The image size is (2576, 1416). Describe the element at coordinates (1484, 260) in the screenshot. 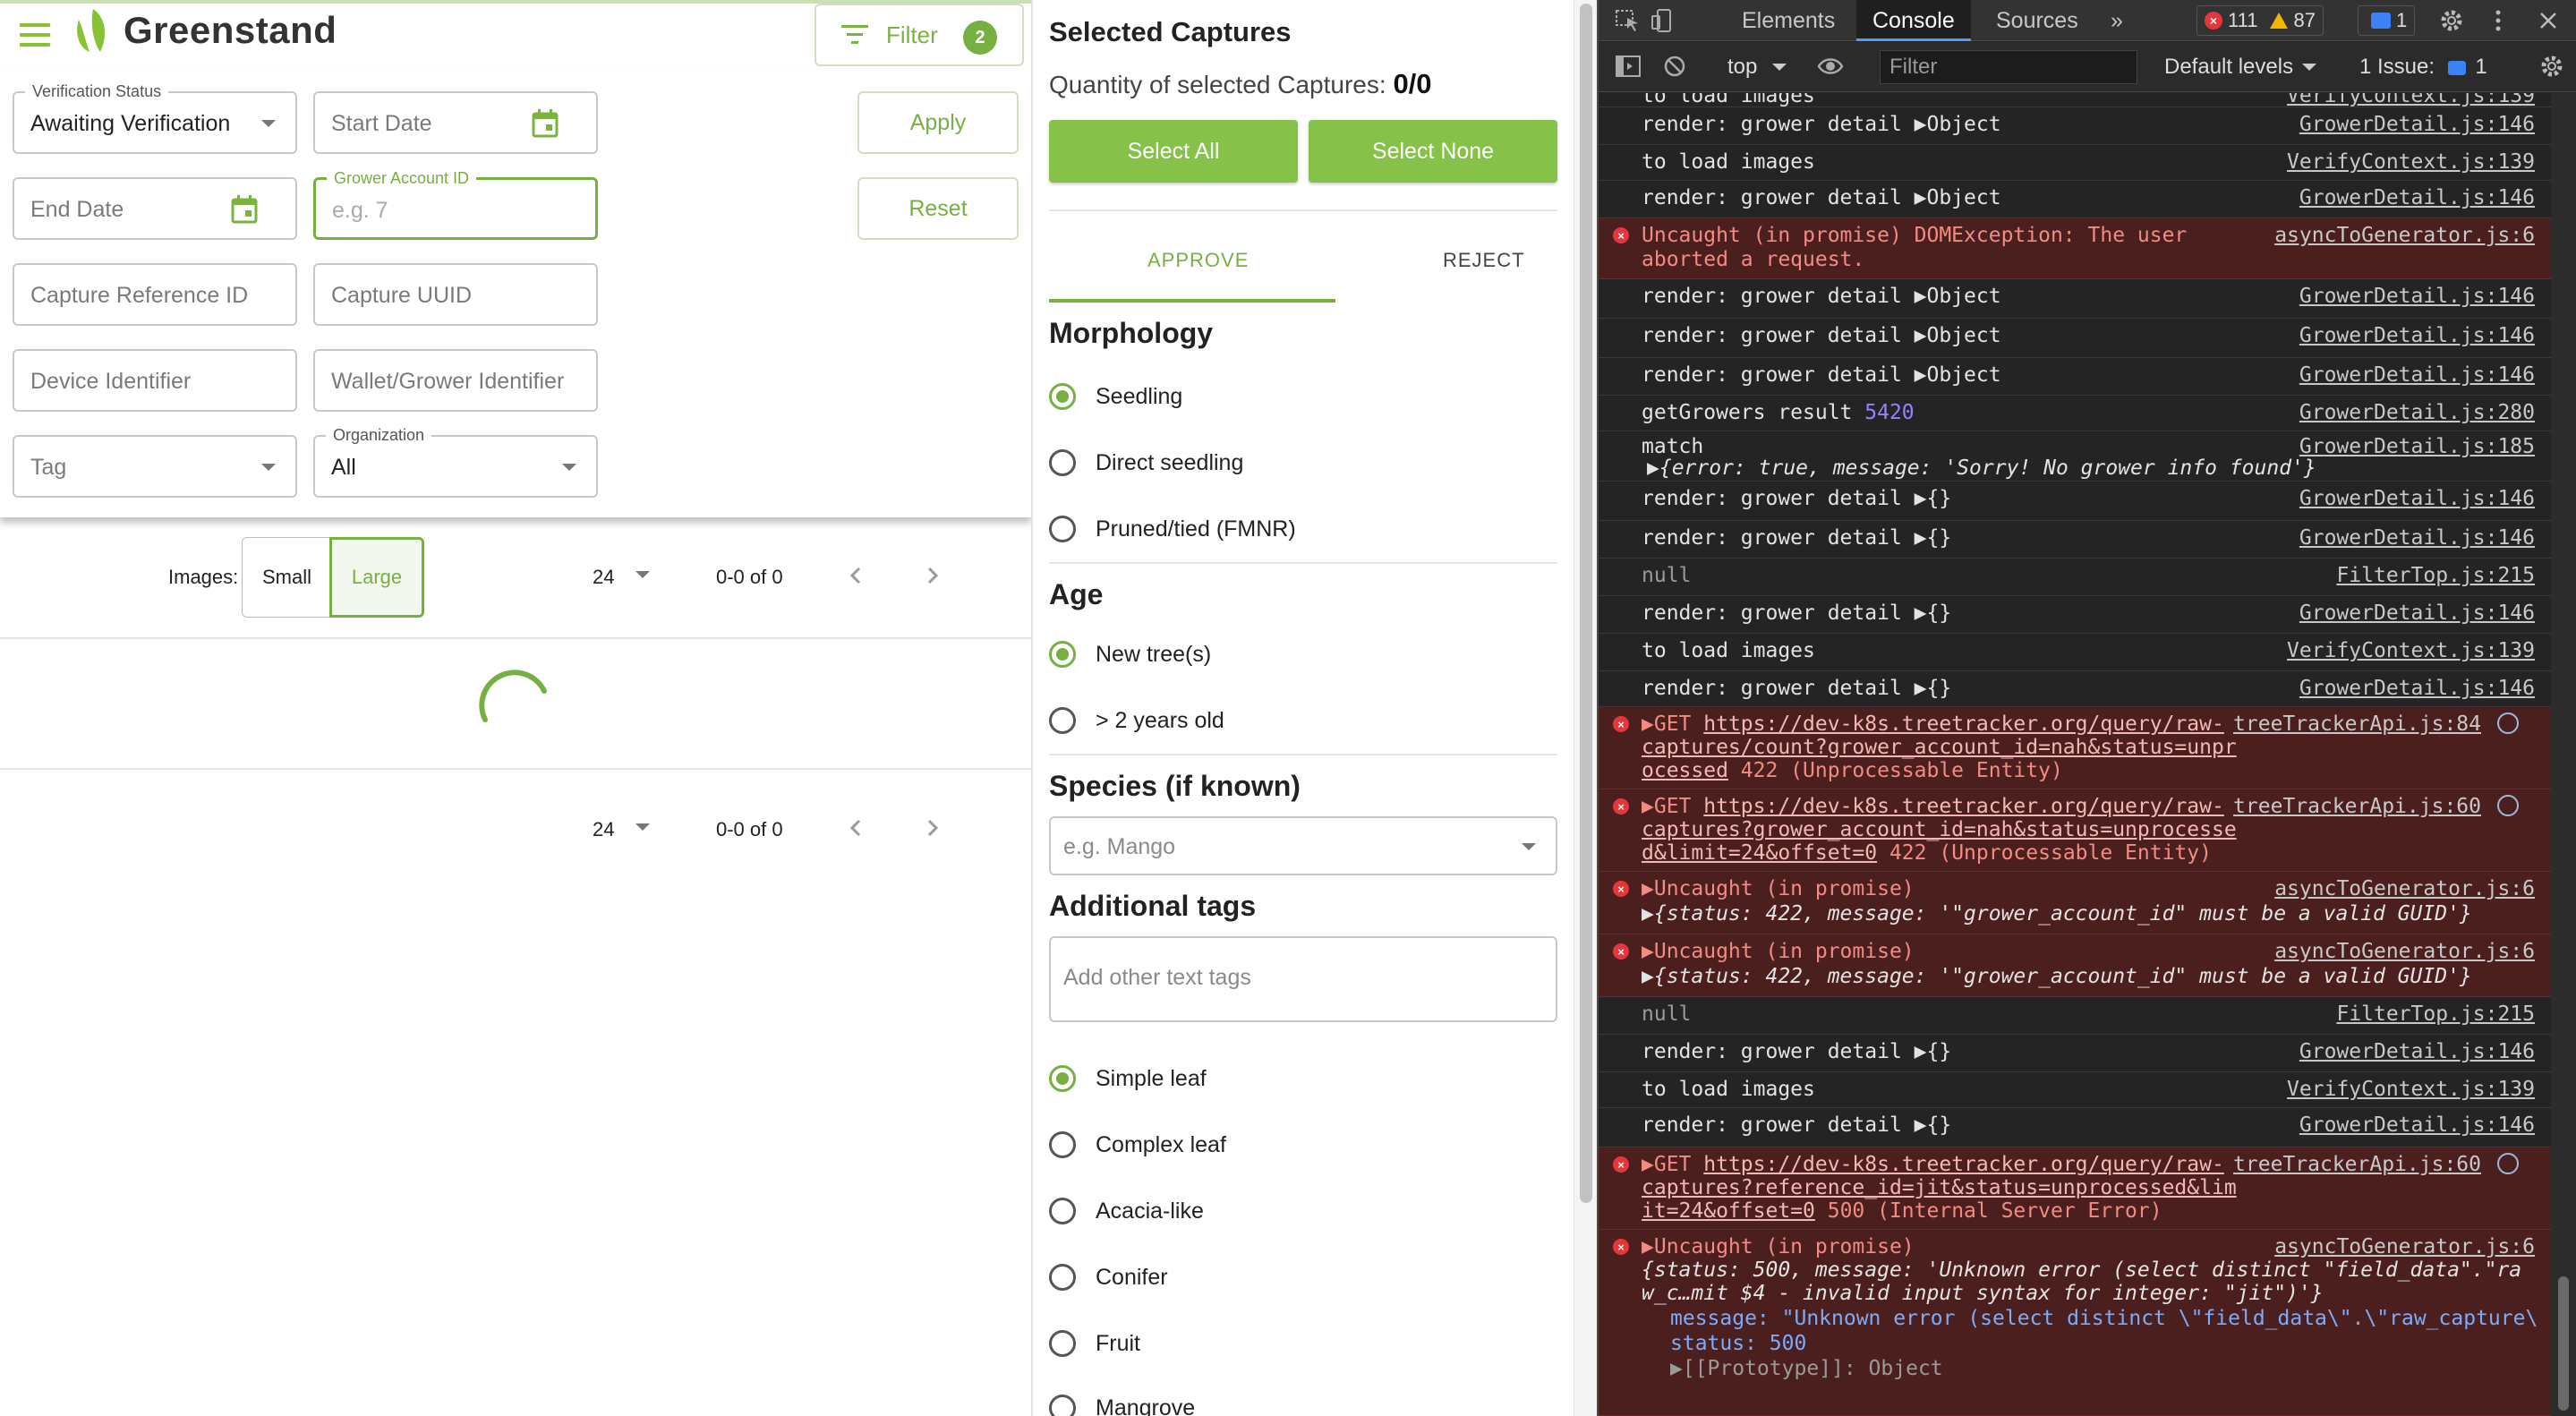

I see `tab-reject: REJECT` at that location.